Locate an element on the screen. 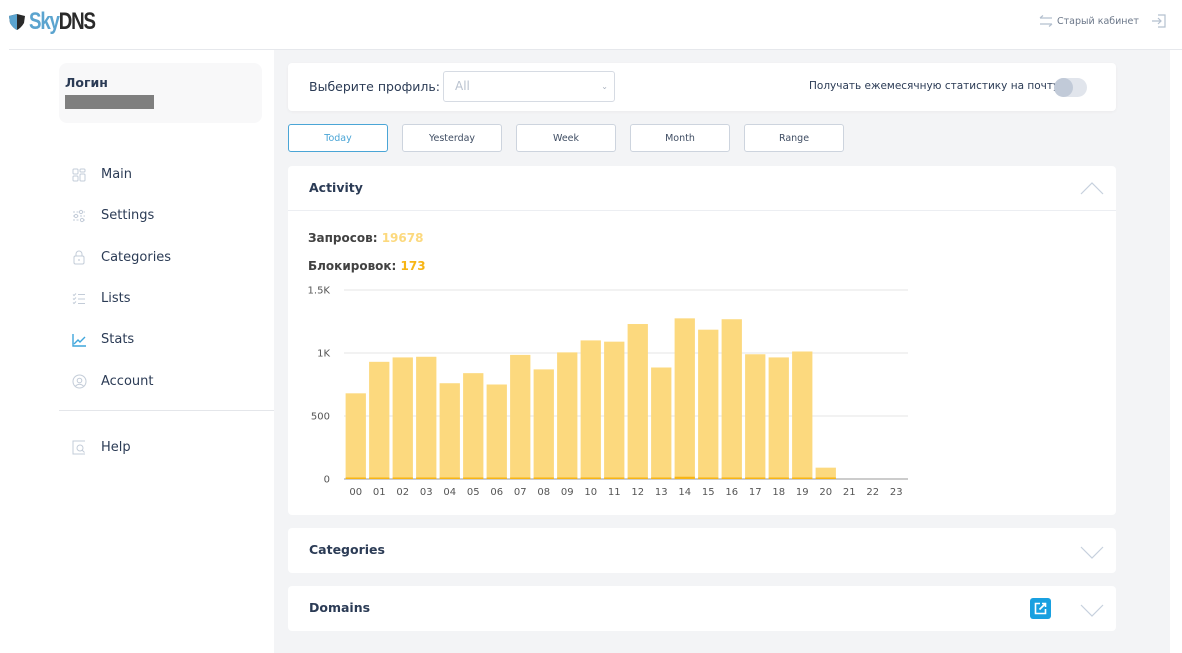 The height and width of the screenshot is (653, 1182). sidebar-item-categories: Categories is located at coordinates (121, 257).